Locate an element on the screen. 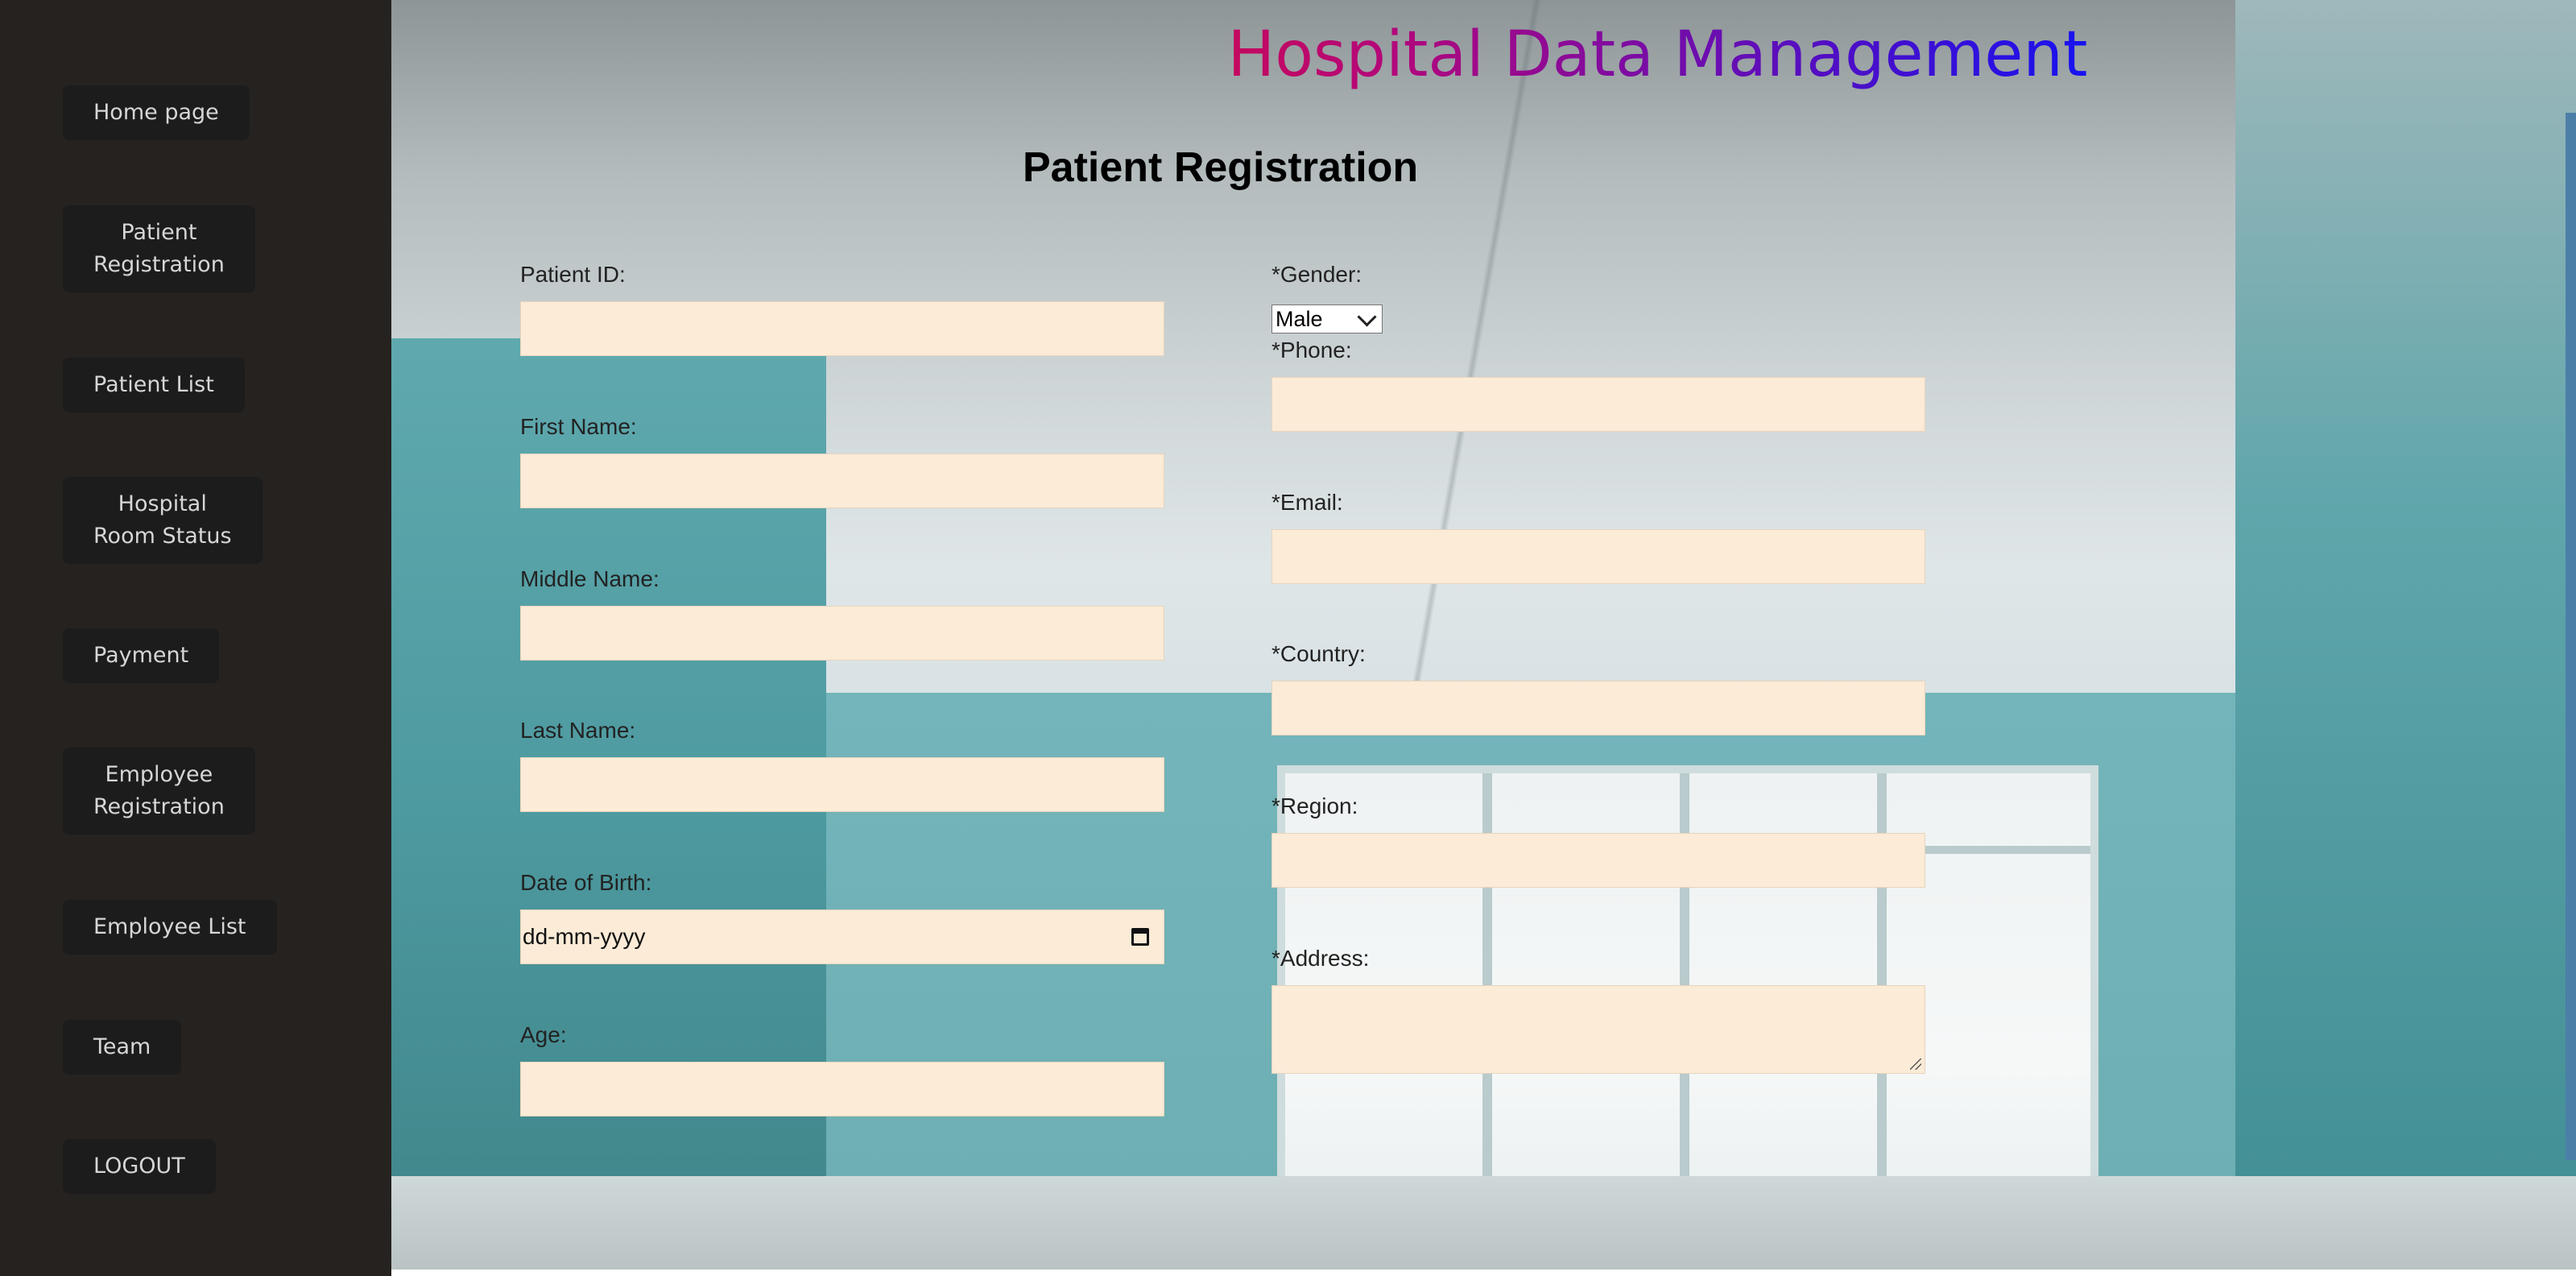 This screenshot has height=1276, width=2576. country-label: *Country: is located at coordinates (1319, 654).